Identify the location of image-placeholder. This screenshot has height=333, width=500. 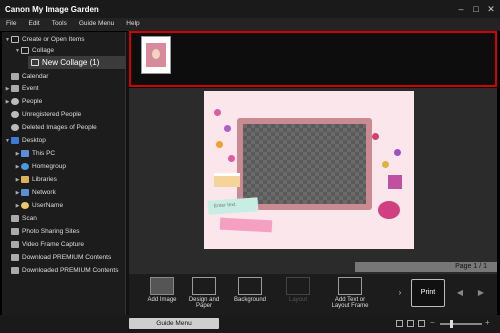
(304, 164).